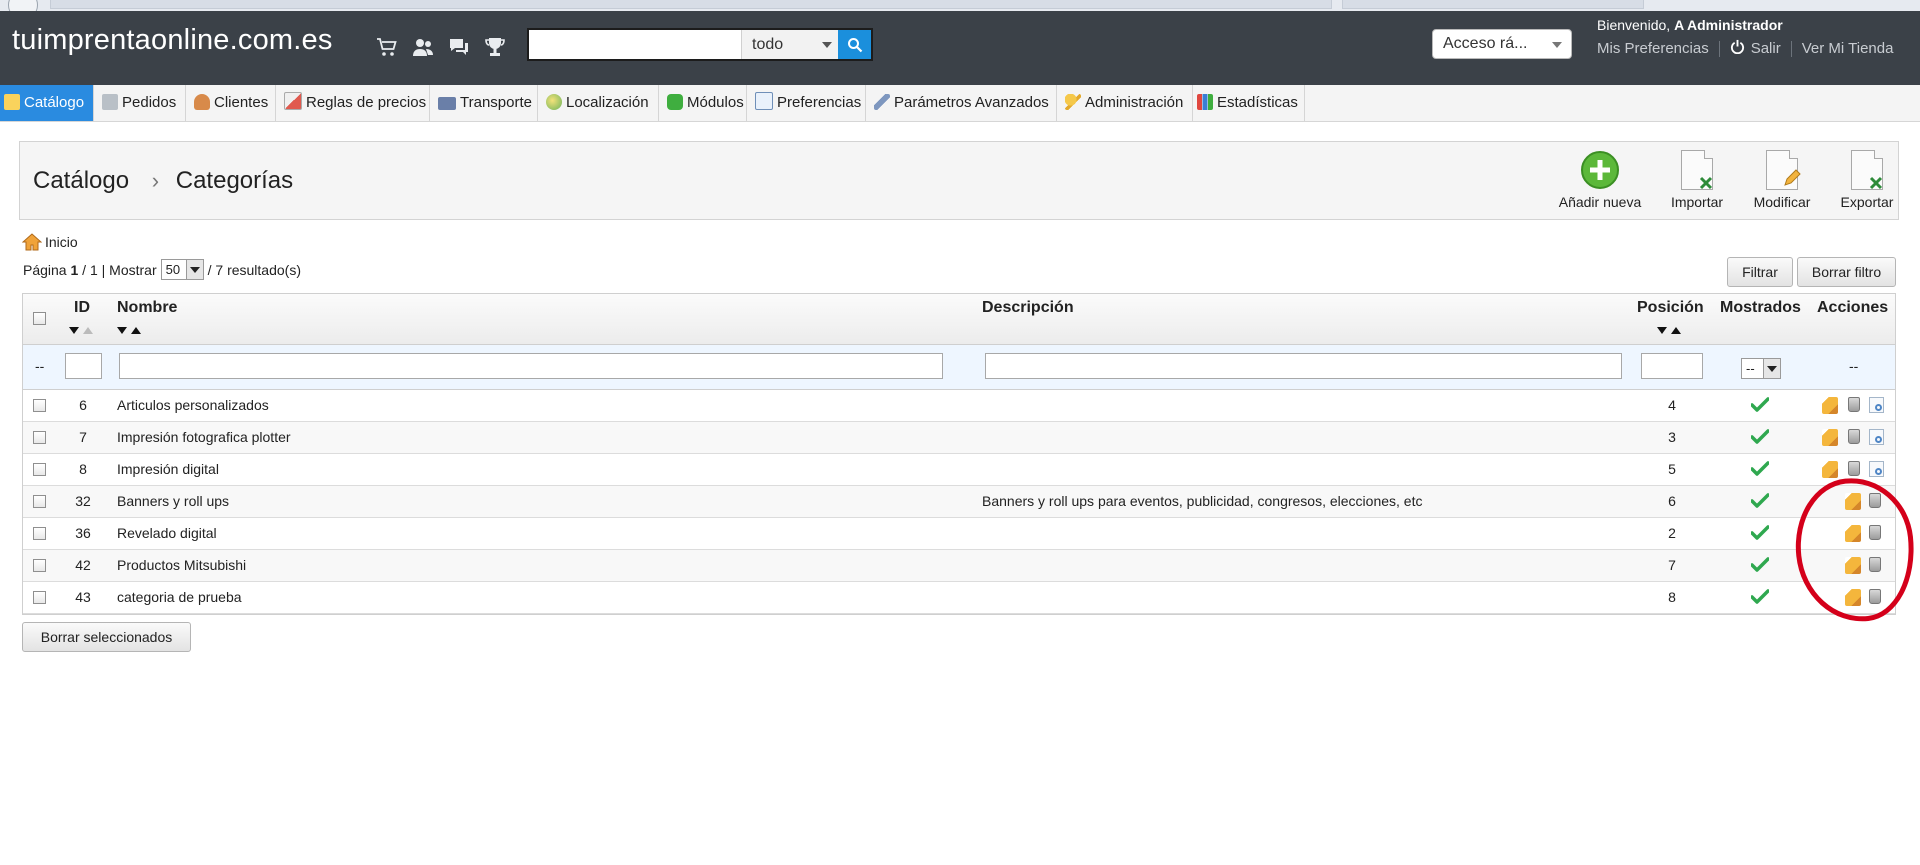  I want to click on tab-pedidos: Pedidos, so click(142, 103).